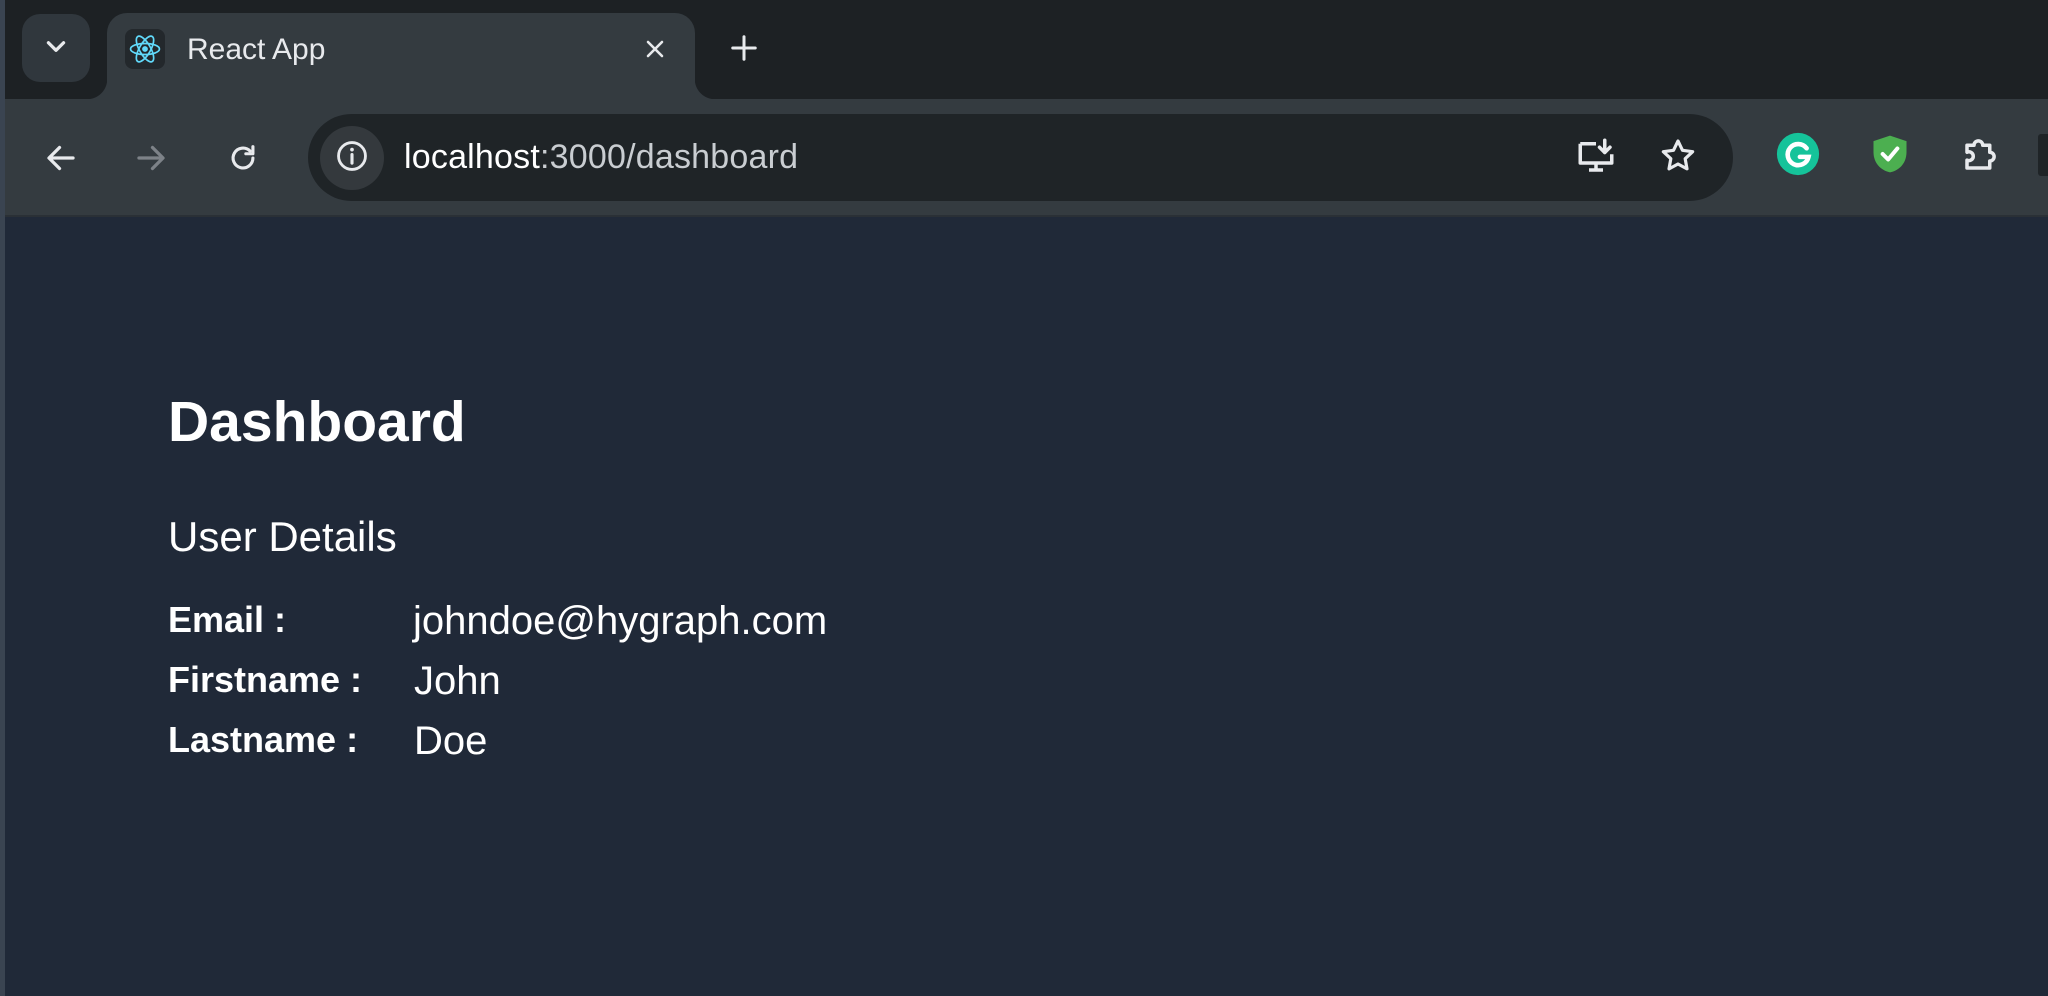 The height and width of the screenshot is (996, 2048). Describe the element at coordinates (1024, 49) in the screenshot. I see `tab-strip: React App` at that location.